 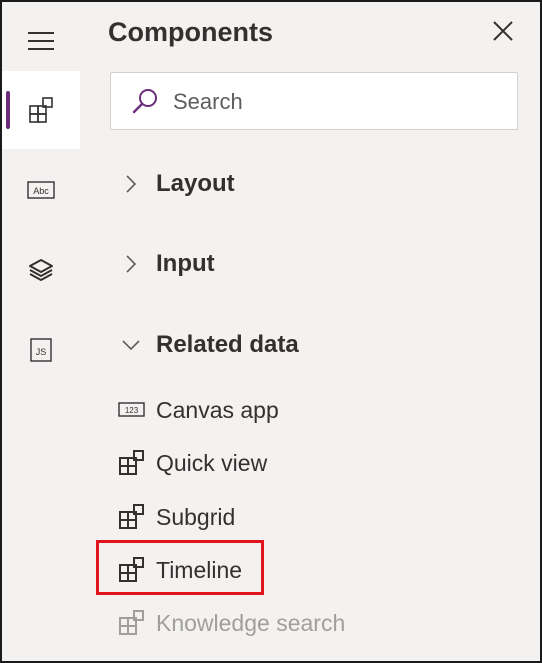 I want to click on rail-scripts-button: JS, so click(x=41, y=350).